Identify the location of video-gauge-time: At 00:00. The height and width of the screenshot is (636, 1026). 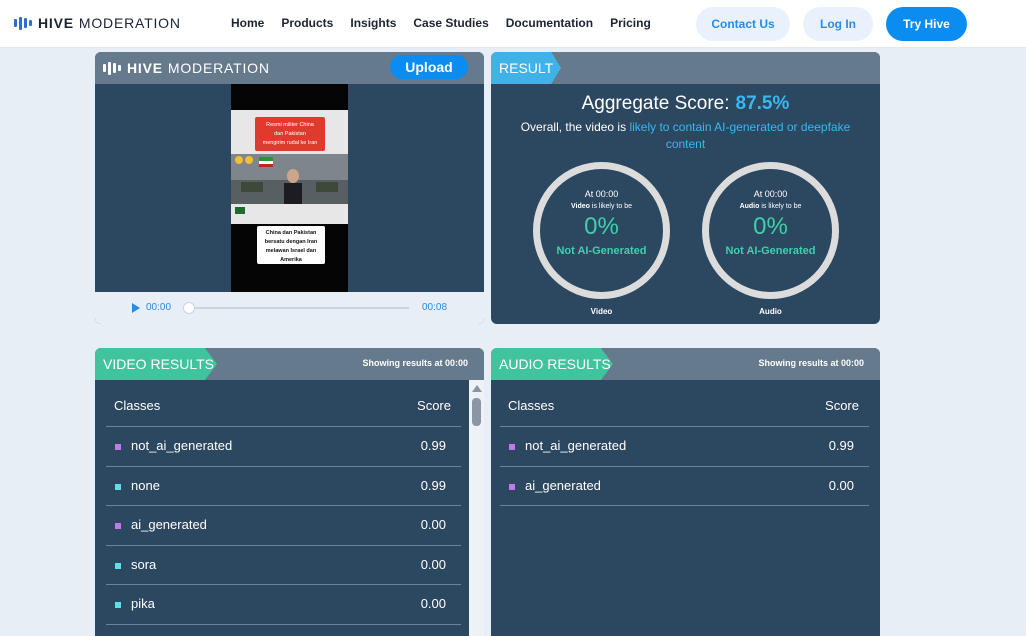
(601, 194).